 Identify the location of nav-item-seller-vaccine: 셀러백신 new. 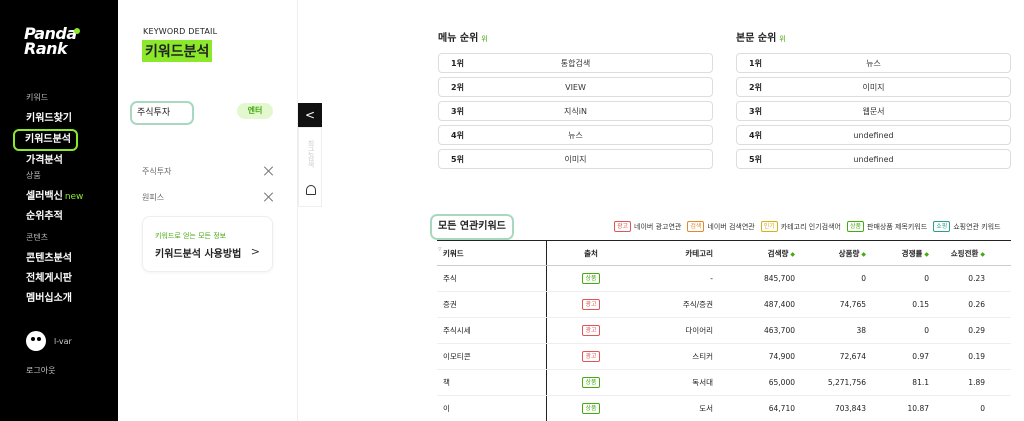
(54, 197).